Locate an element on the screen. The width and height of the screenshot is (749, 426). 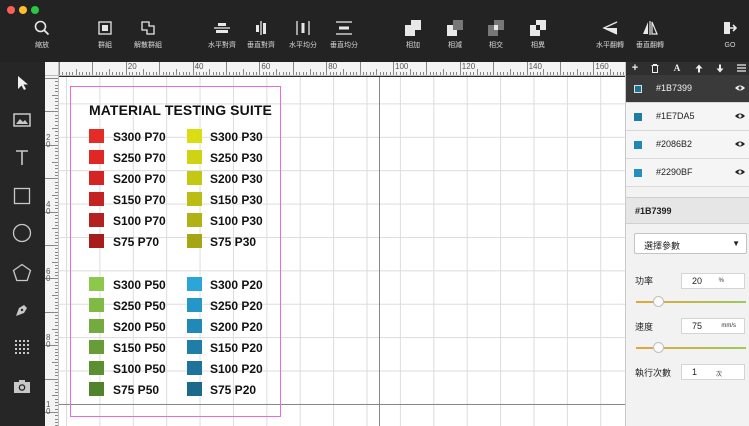
zoom-window-button is located at coordinates (35, 10).